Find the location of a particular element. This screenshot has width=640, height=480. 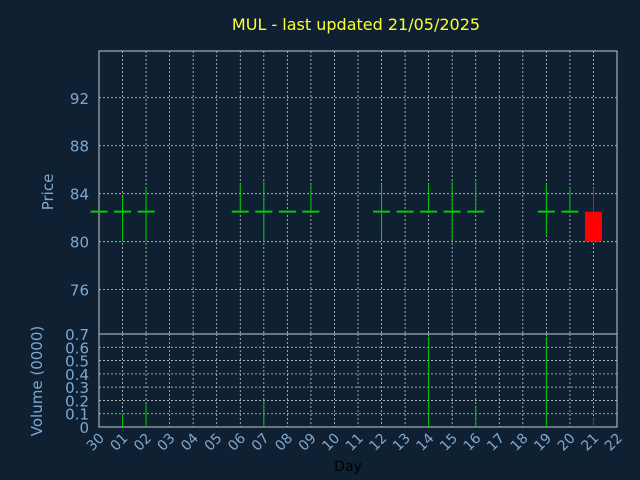

volume-tick-label: 0.7 is located at coordinates (77, 335).